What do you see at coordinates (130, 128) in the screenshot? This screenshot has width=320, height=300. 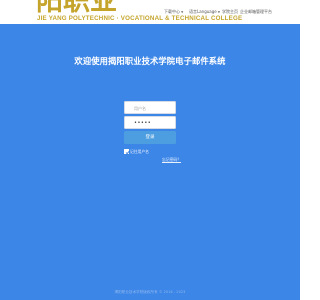 I see `lock-icon` at bounding box center [130, 128].